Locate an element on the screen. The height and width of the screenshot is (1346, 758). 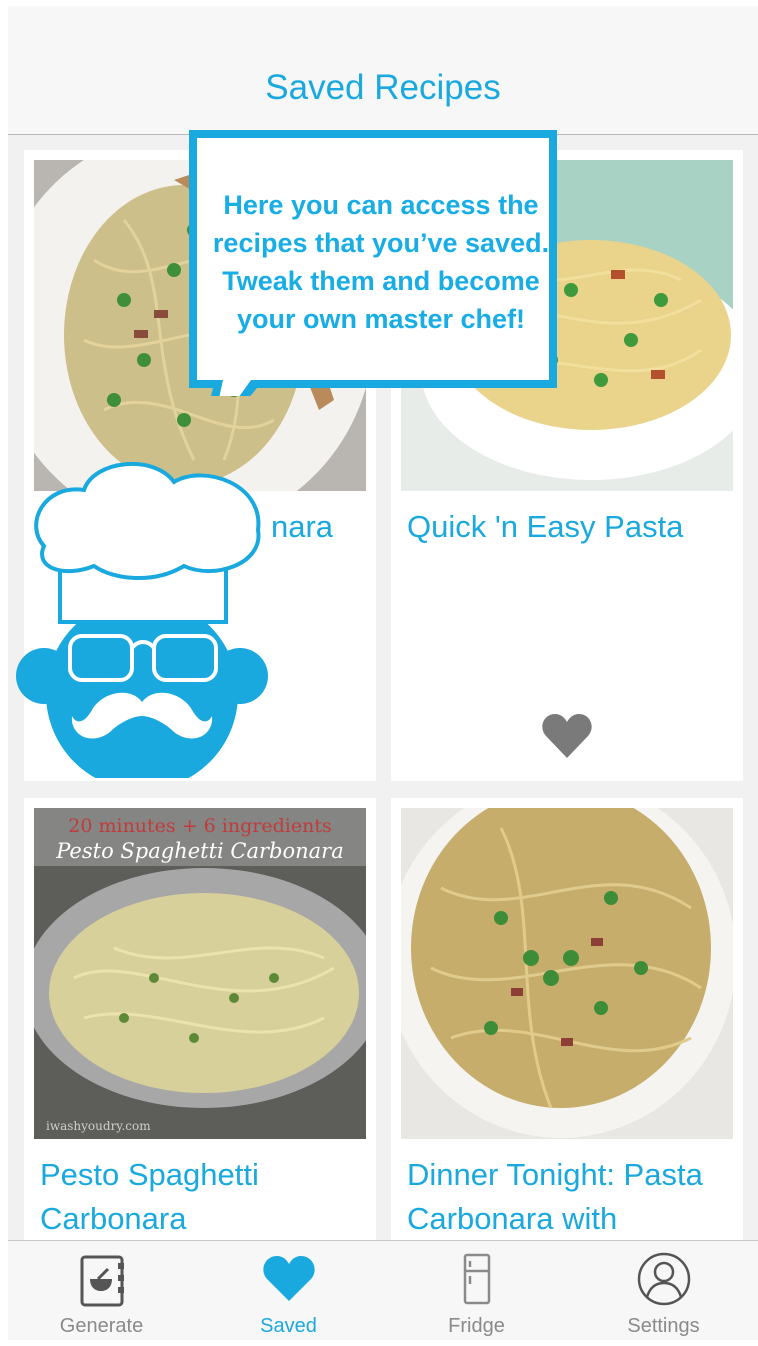
tab-bar: Generate Saved Fridge Settings is located at coordinates (383, 1290).